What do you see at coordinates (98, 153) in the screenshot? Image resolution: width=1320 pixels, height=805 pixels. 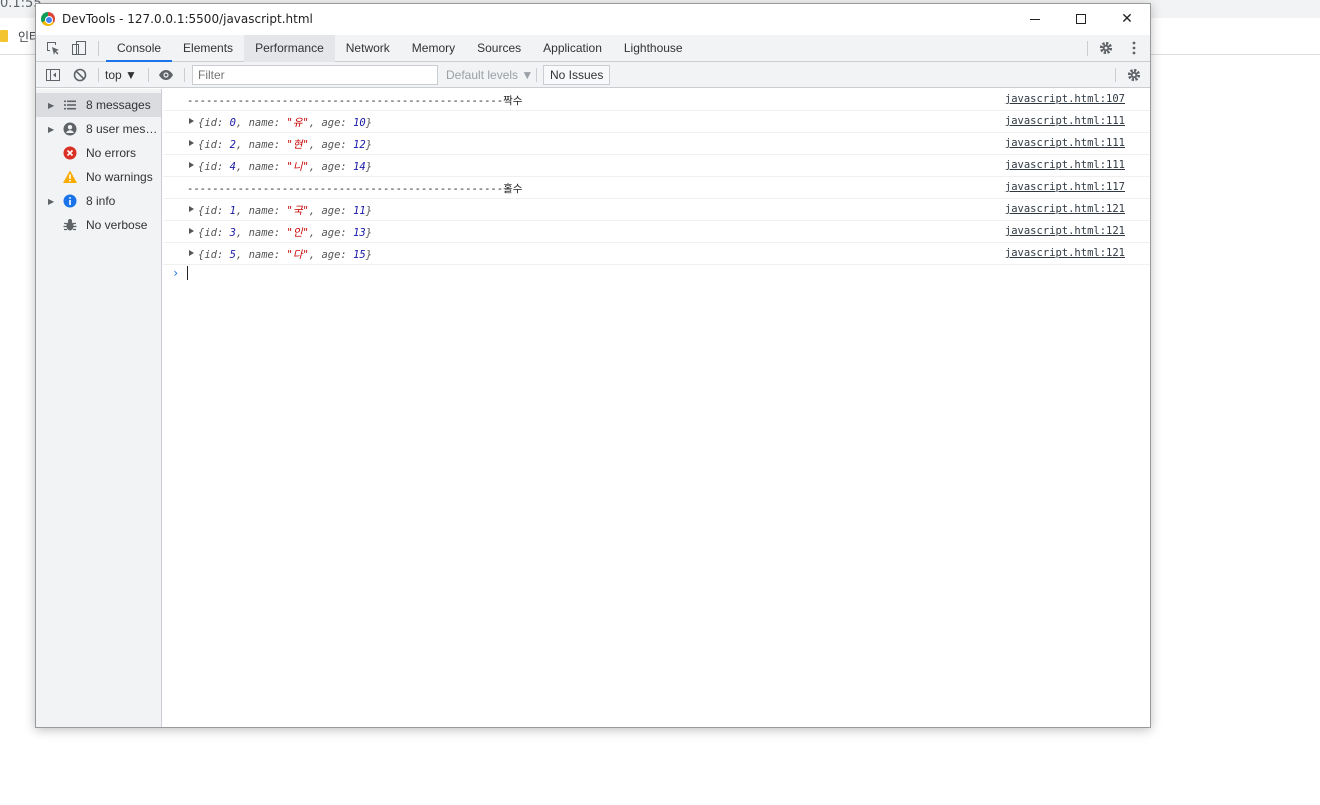 I see `sidebar-item-error: ▶No errors` at bounding box center [98, 153].